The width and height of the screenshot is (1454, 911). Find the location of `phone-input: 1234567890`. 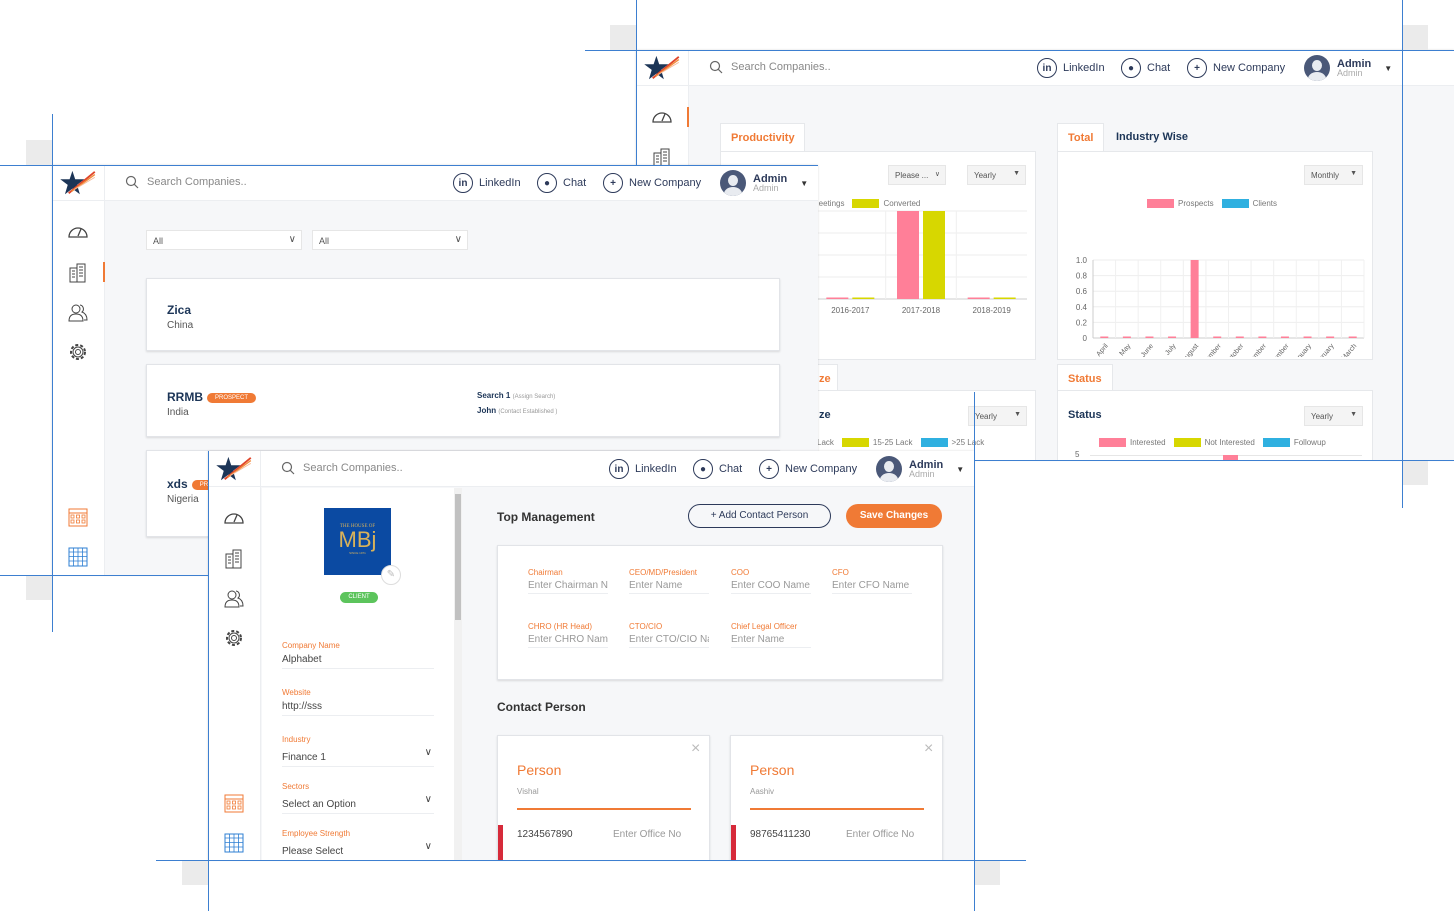

phone-input: 1234567890 is located at coordinates (545, 834).